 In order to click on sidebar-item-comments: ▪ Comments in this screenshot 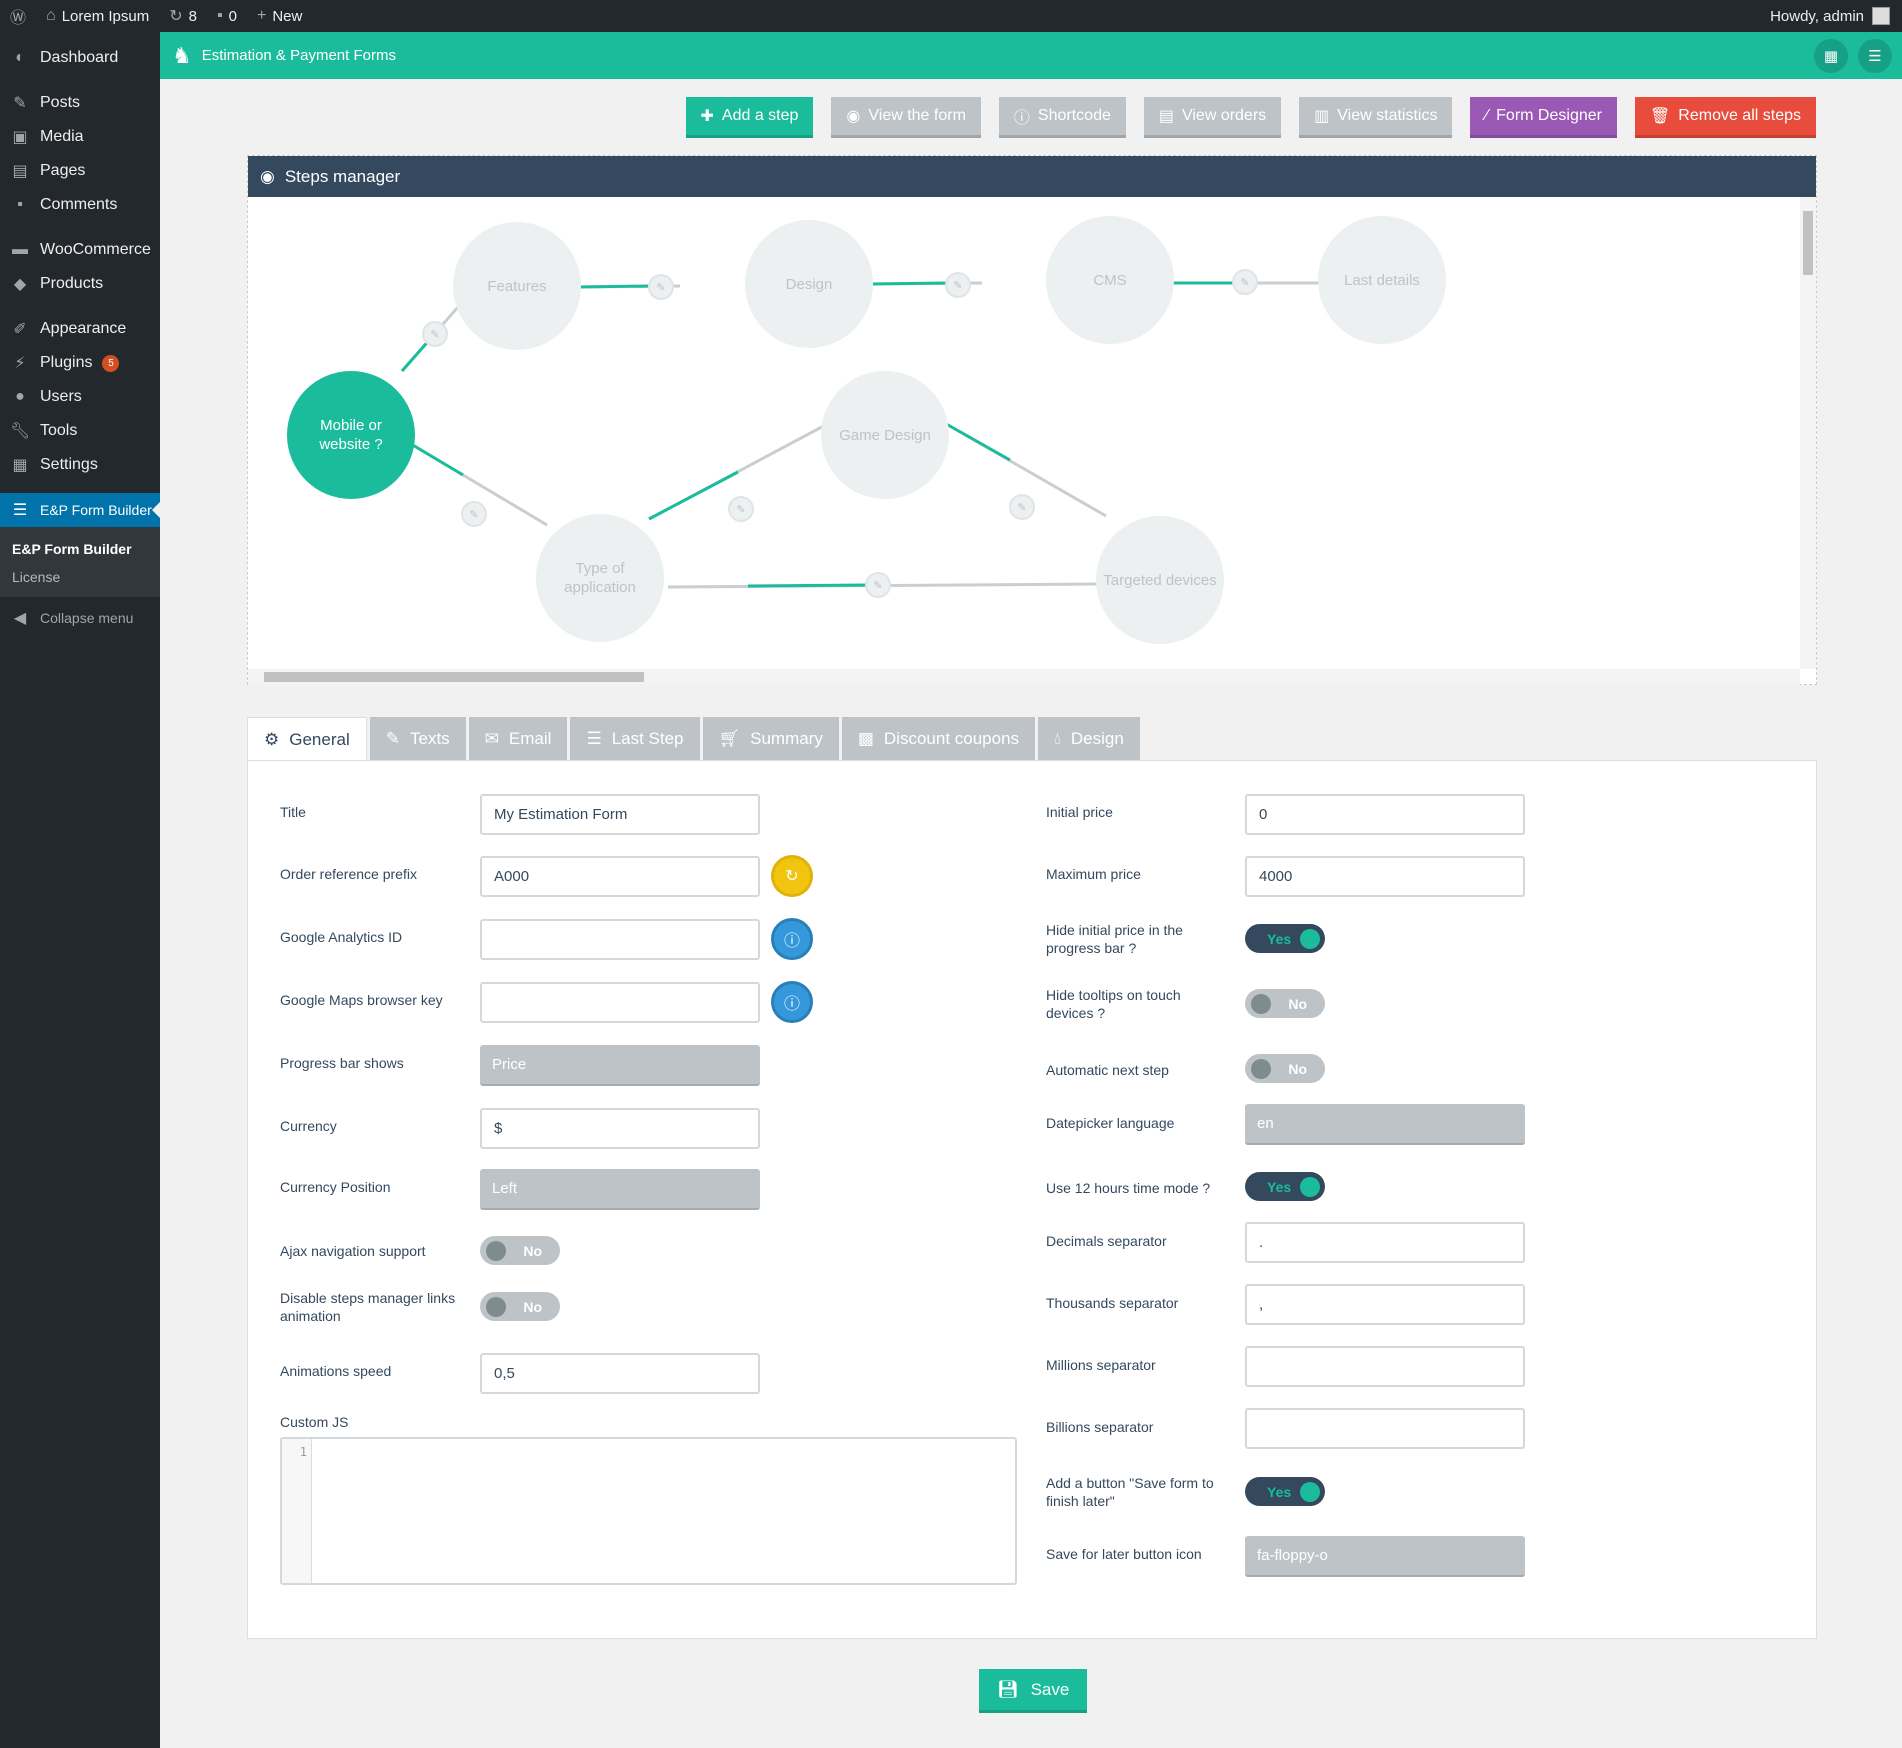, I will do `click(80, 205)`.